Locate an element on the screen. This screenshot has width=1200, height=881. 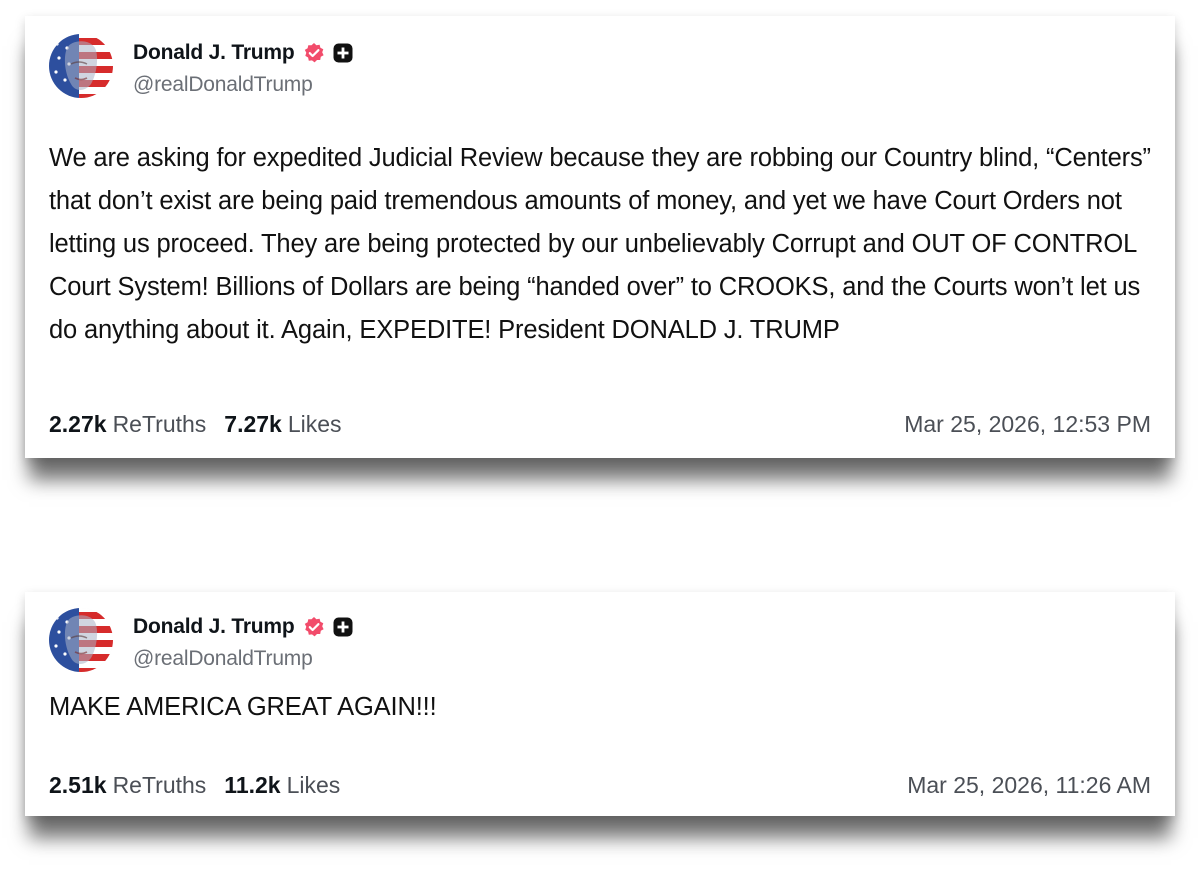
post-stats: 2.51k ReTruths 11.2k Likes is located at coordinates (203, 785).